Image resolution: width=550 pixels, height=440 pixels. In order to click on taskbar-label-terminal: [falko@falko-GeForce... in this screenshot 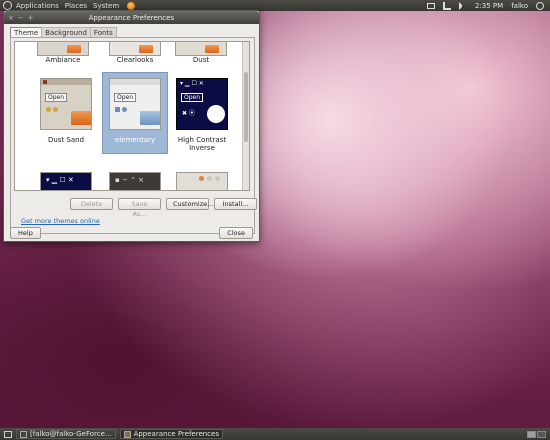, I will do `click(71, 434)`.